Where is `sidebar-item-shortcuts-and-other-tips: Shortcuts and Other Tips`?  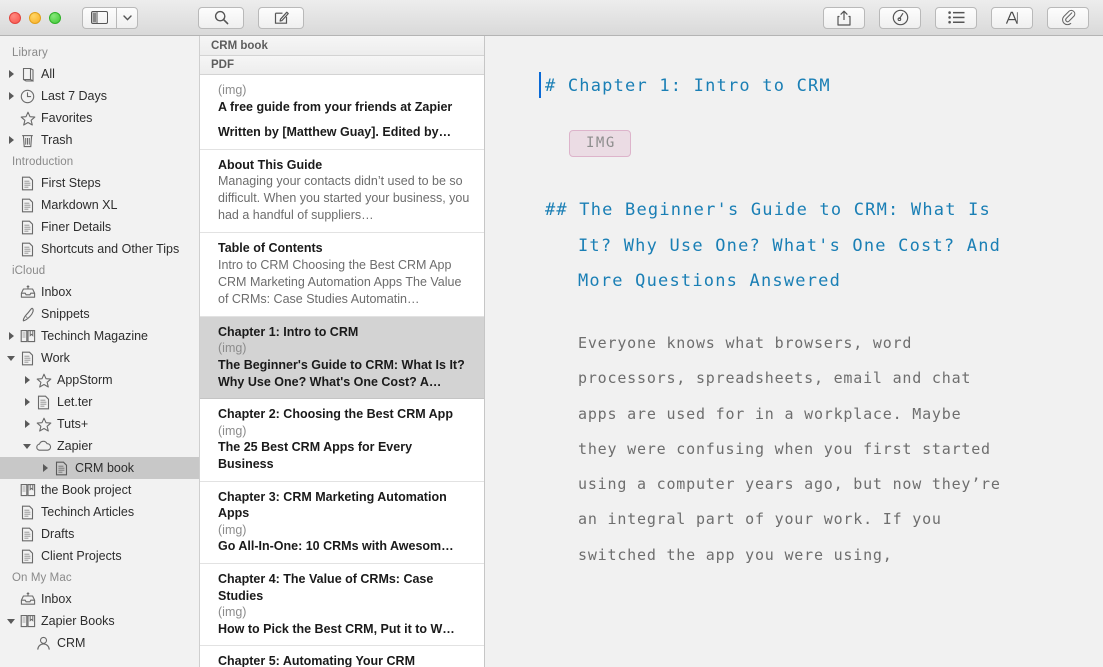 sidebar-item-shortcuts-and-other-tips: Shortcuts and Other Tips is located at coordinates (99, 249).